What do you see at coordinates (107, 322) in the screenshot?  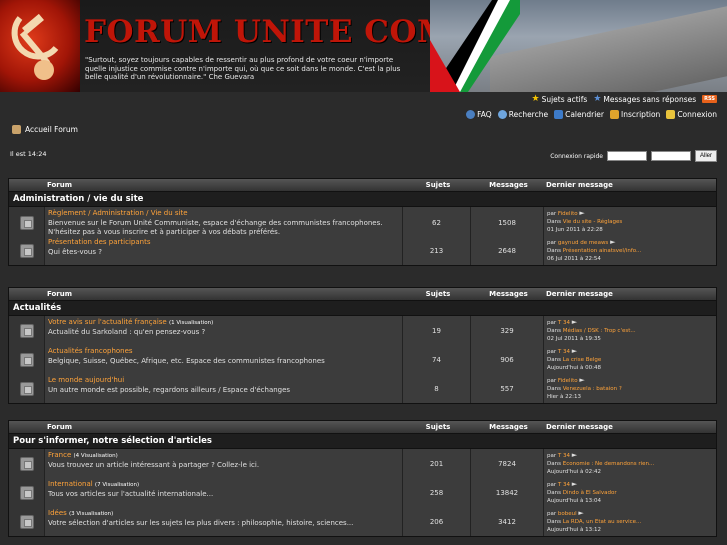 I see `forum-title-link: Votre avis sur l'actualité française` at bounding box center [107, 322].